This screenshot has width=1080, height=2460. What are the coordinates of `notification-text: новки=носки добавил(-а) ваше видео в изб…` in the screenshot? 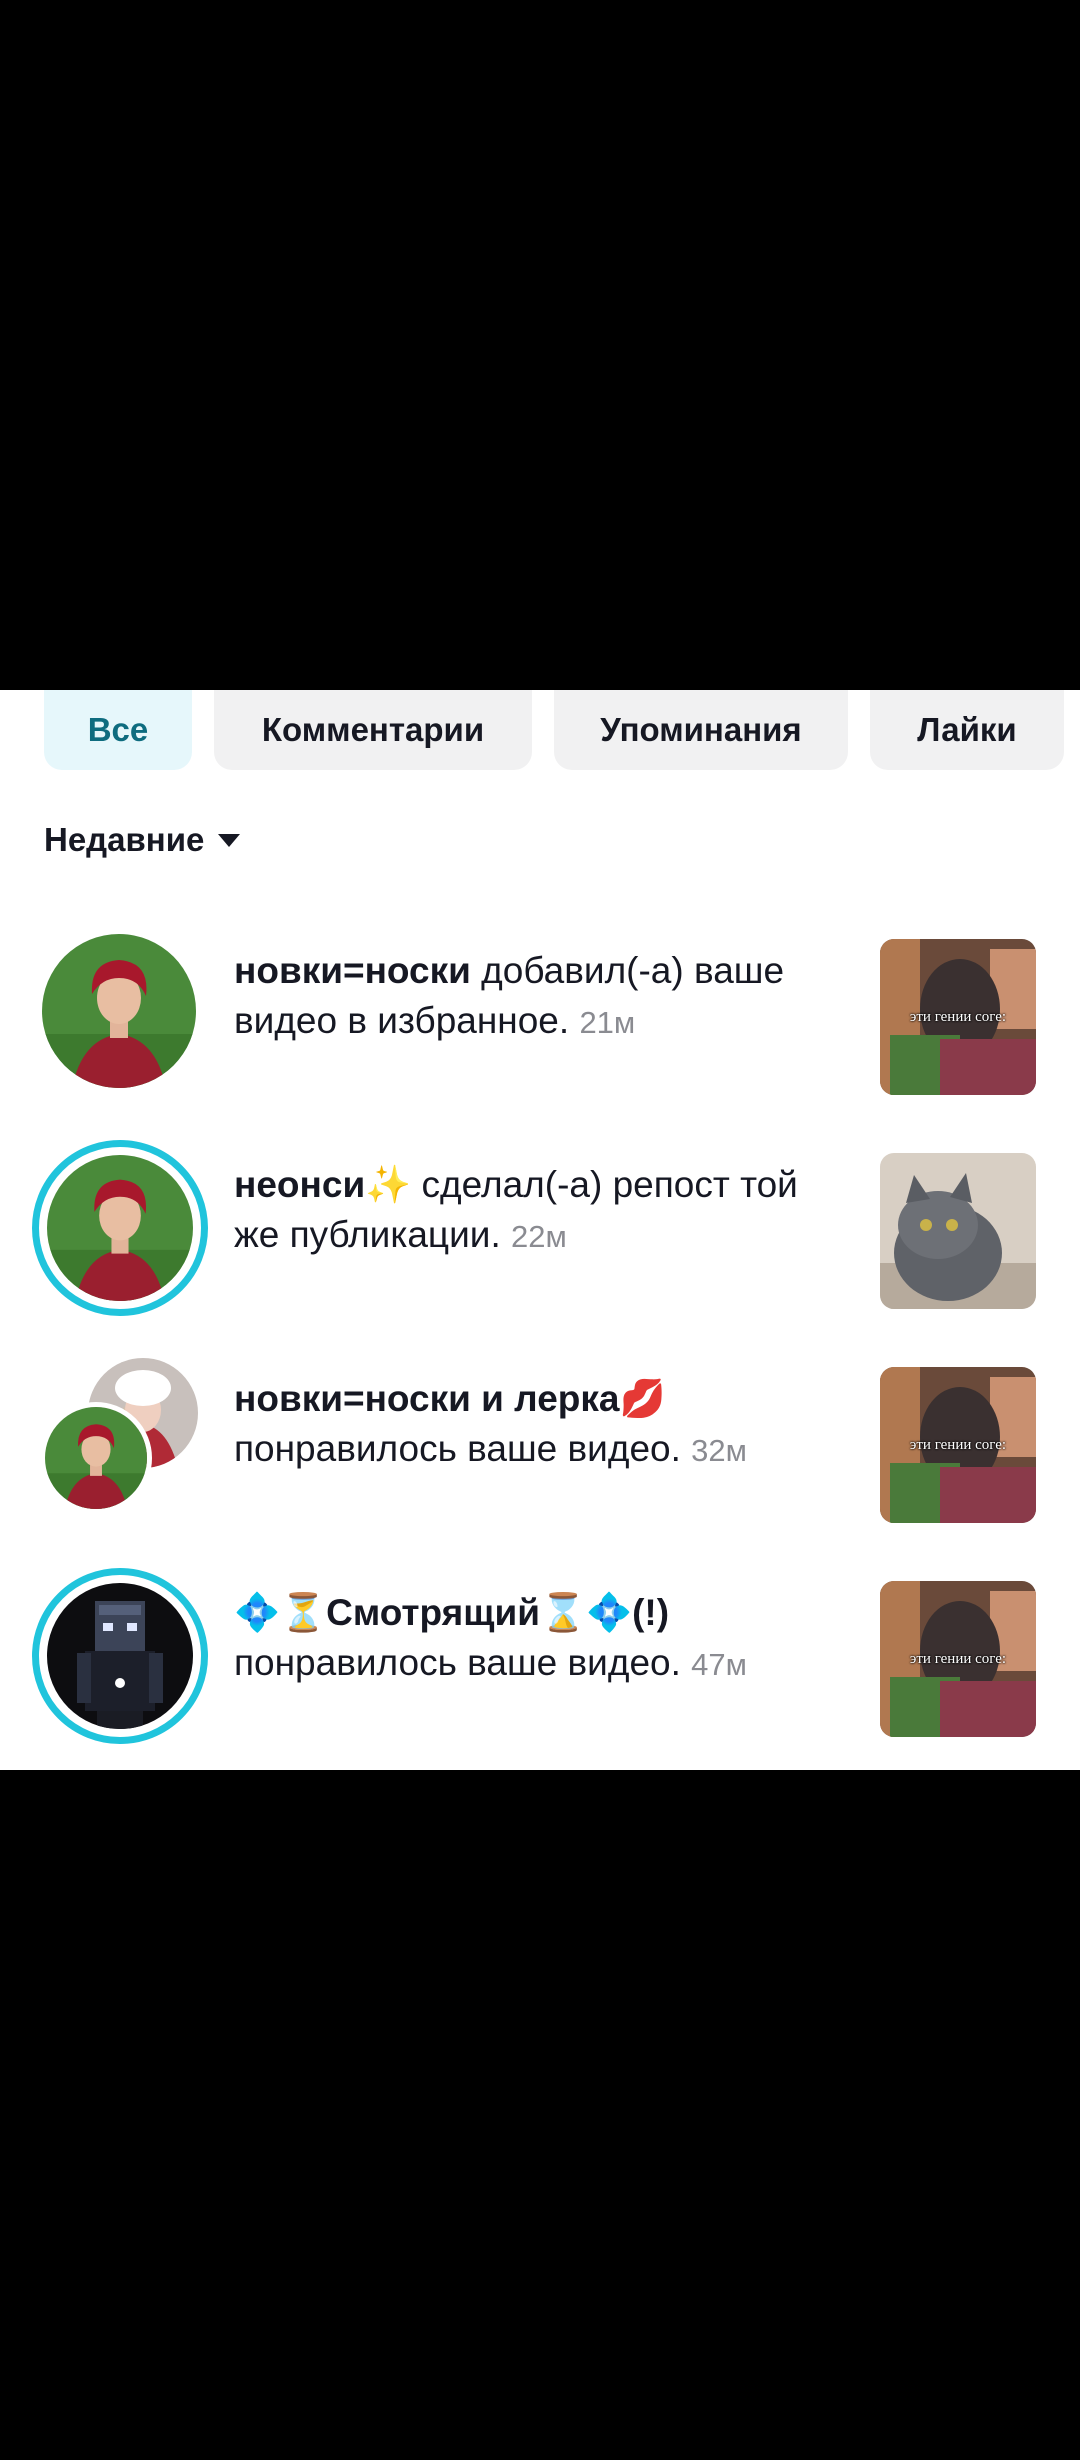 It's located at (534, 997).